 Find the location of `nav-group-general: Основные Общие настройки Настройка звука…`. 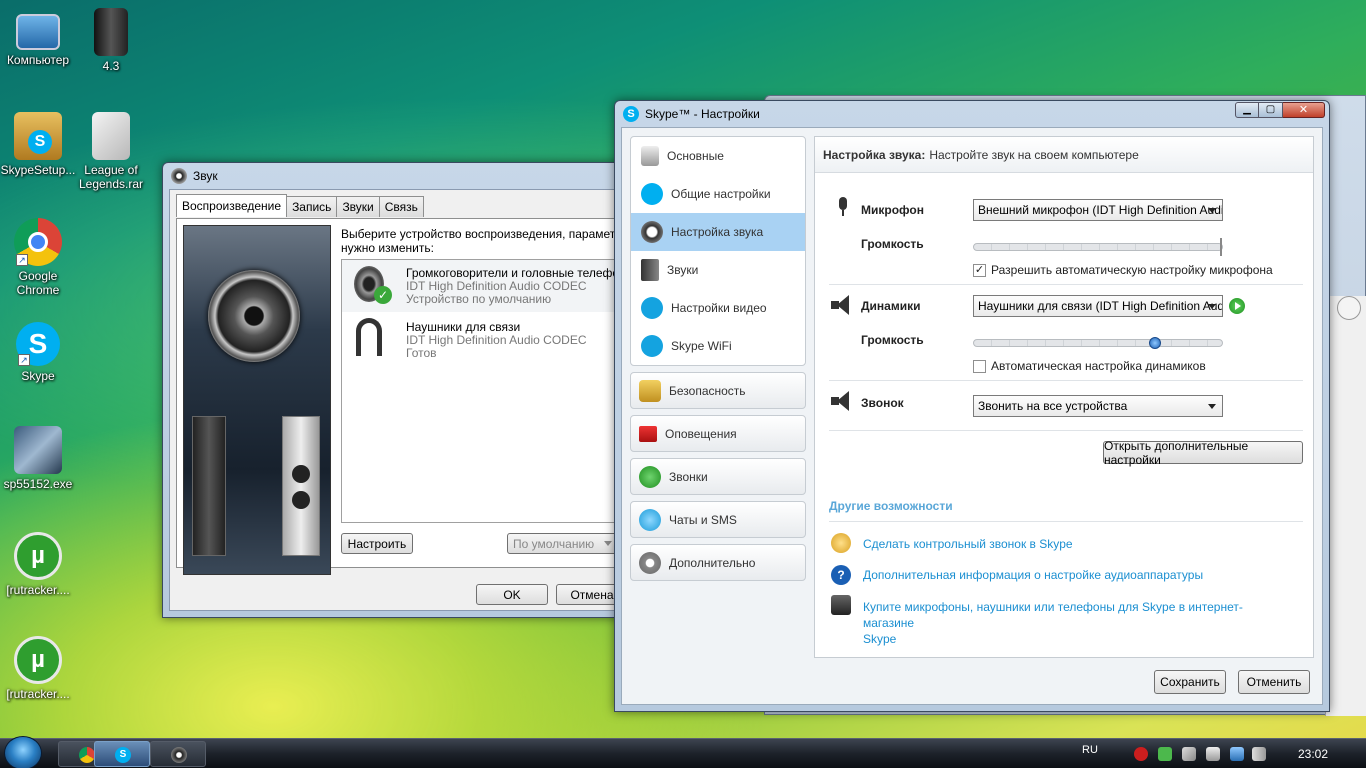

nav-group-general: Основные Общие настройки Настройка звука… is located at coordinates (718, 251).